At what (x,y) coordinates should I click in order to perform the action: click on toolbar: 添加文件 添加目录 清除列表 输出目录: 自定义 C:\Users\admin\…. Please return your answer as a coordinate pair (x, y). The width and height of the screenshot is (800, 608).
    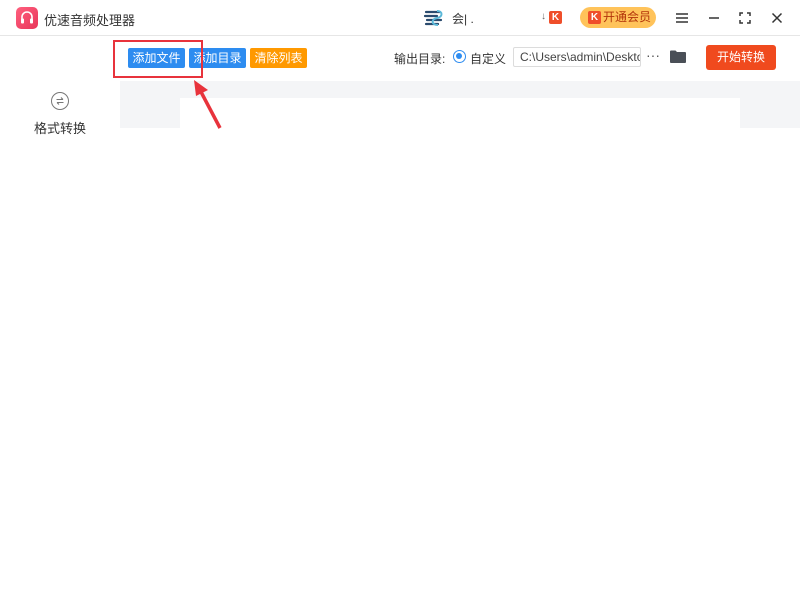
    Looking at the image, I should click on (460, 59).